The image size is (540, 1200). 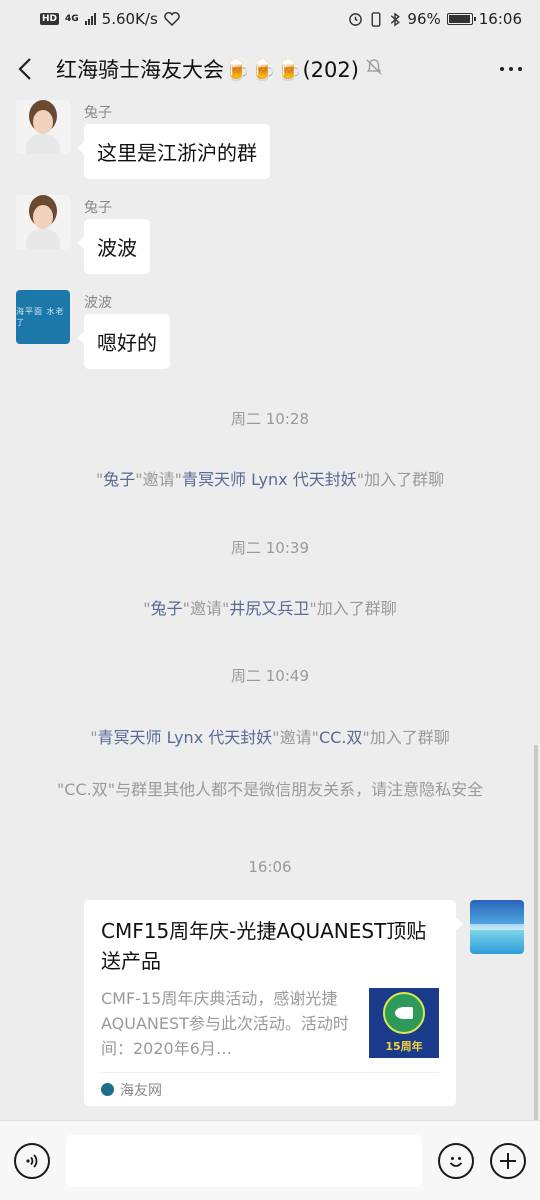 I want to click on chat-title: 红海骑士海友大会🍺🍺🍺(202), so click(x=207, y=70).